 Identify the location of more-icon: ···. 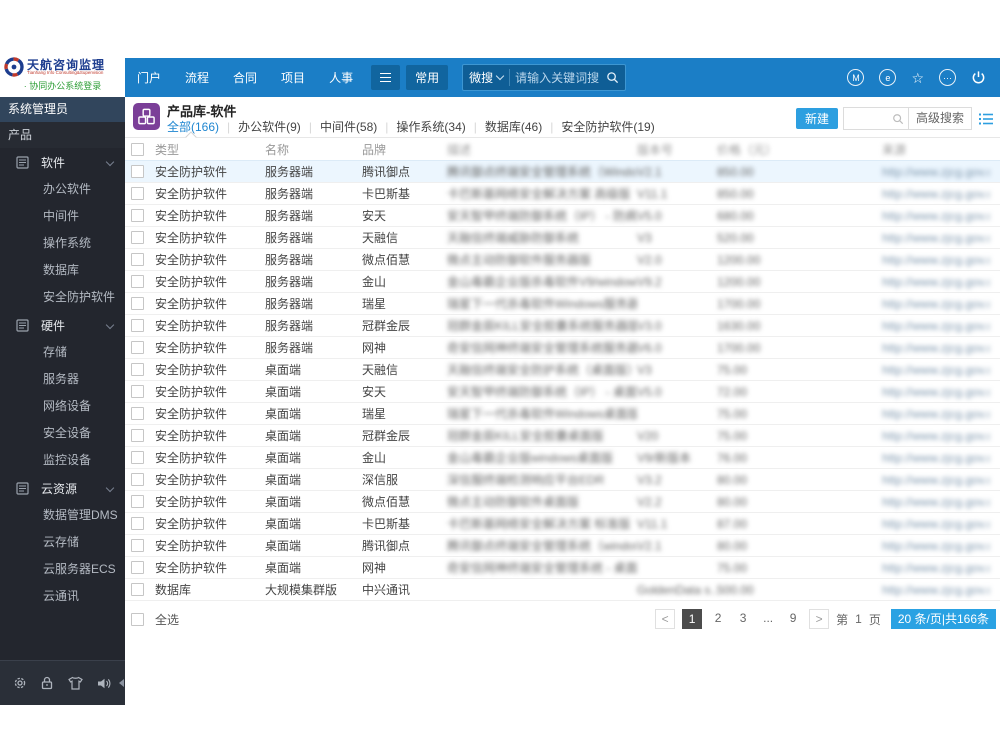
(947, 77).